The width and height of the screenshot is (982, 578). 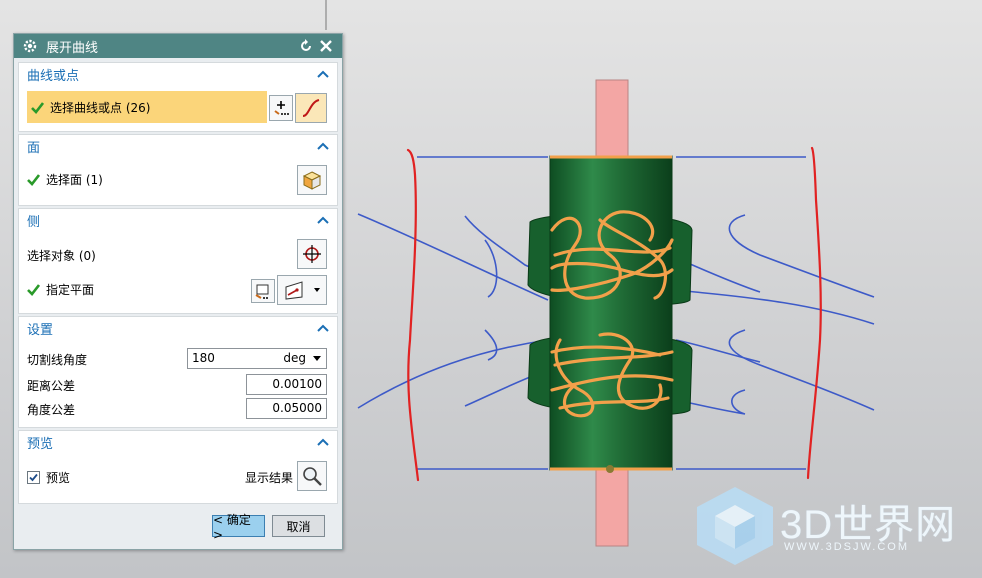 What do you see at coordinates (294, 290) in the screenshot?
I see `plane-icon` at bounding box center [294, 290].